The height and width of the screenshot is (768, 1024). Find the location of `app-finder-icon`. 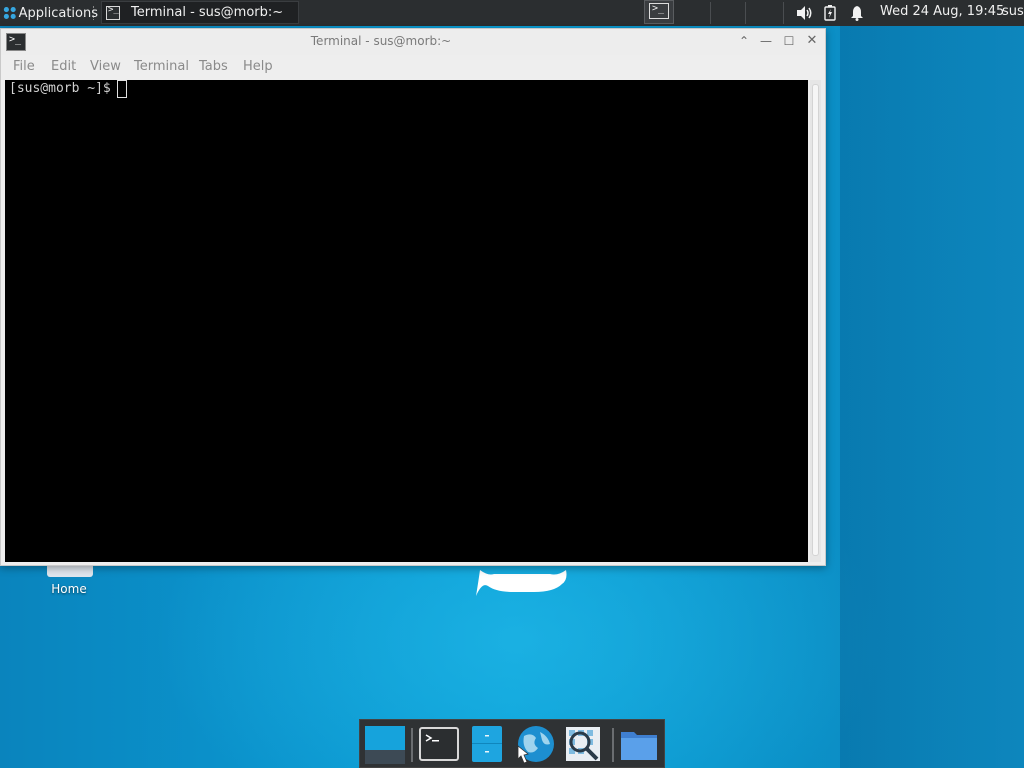

app-finder-icon is located at coordinates (583, 744).